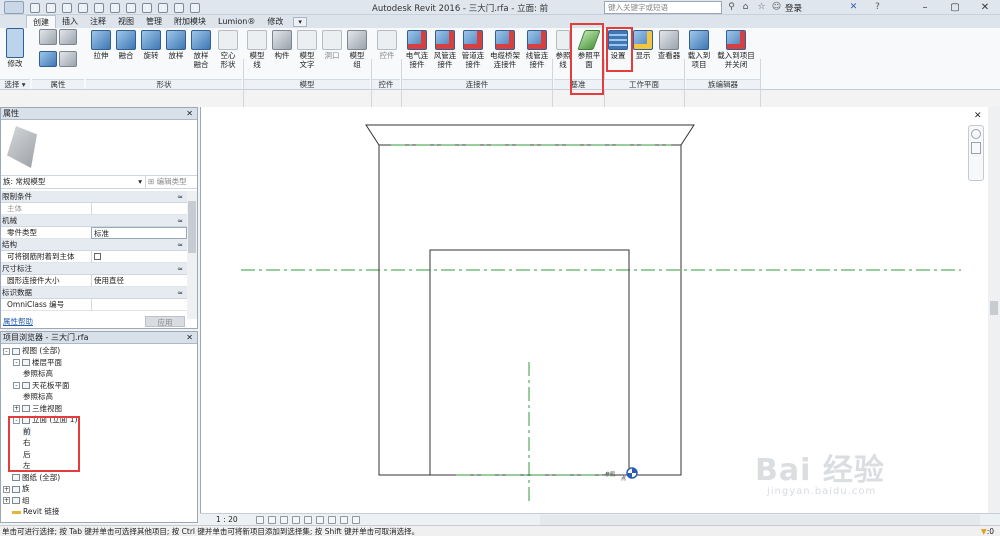 This screenshot has width=1000, height=536. I want to click on user-icon: ☺, so click(776, 7).